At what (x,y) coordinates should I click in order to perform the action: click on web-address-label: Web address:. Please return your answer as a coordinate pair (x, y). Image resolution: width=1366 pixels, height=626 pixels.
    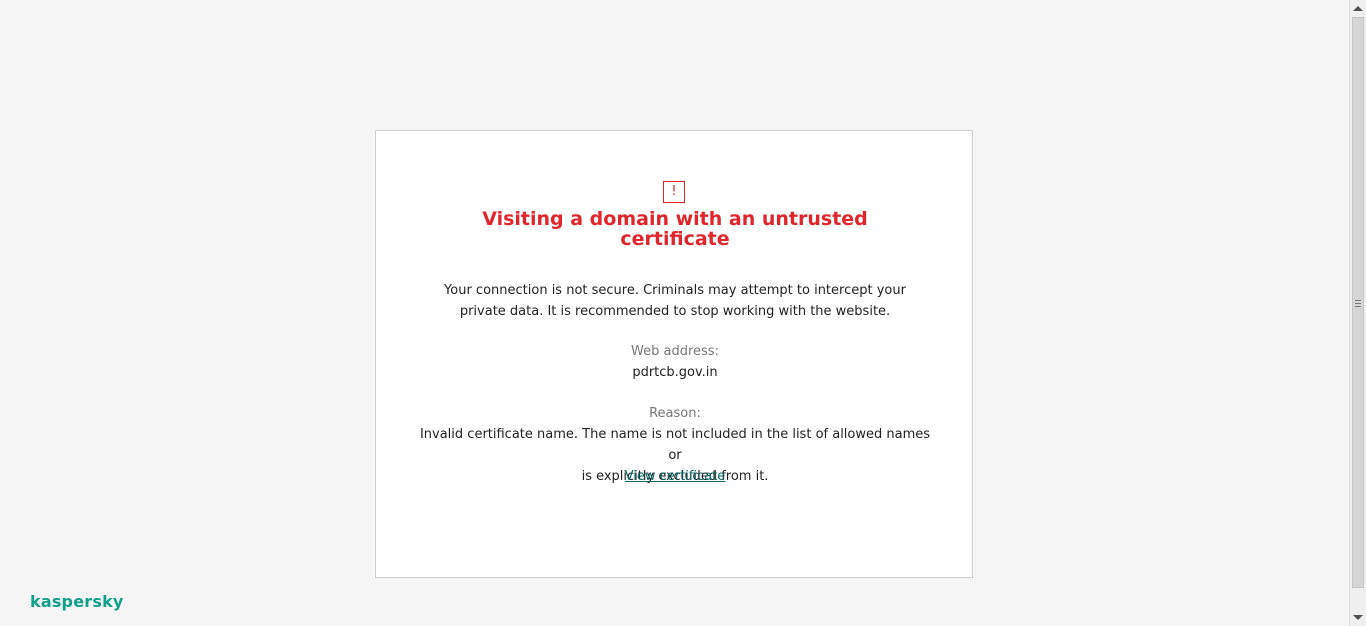
    Looking at the image, I should click on (675, 351).